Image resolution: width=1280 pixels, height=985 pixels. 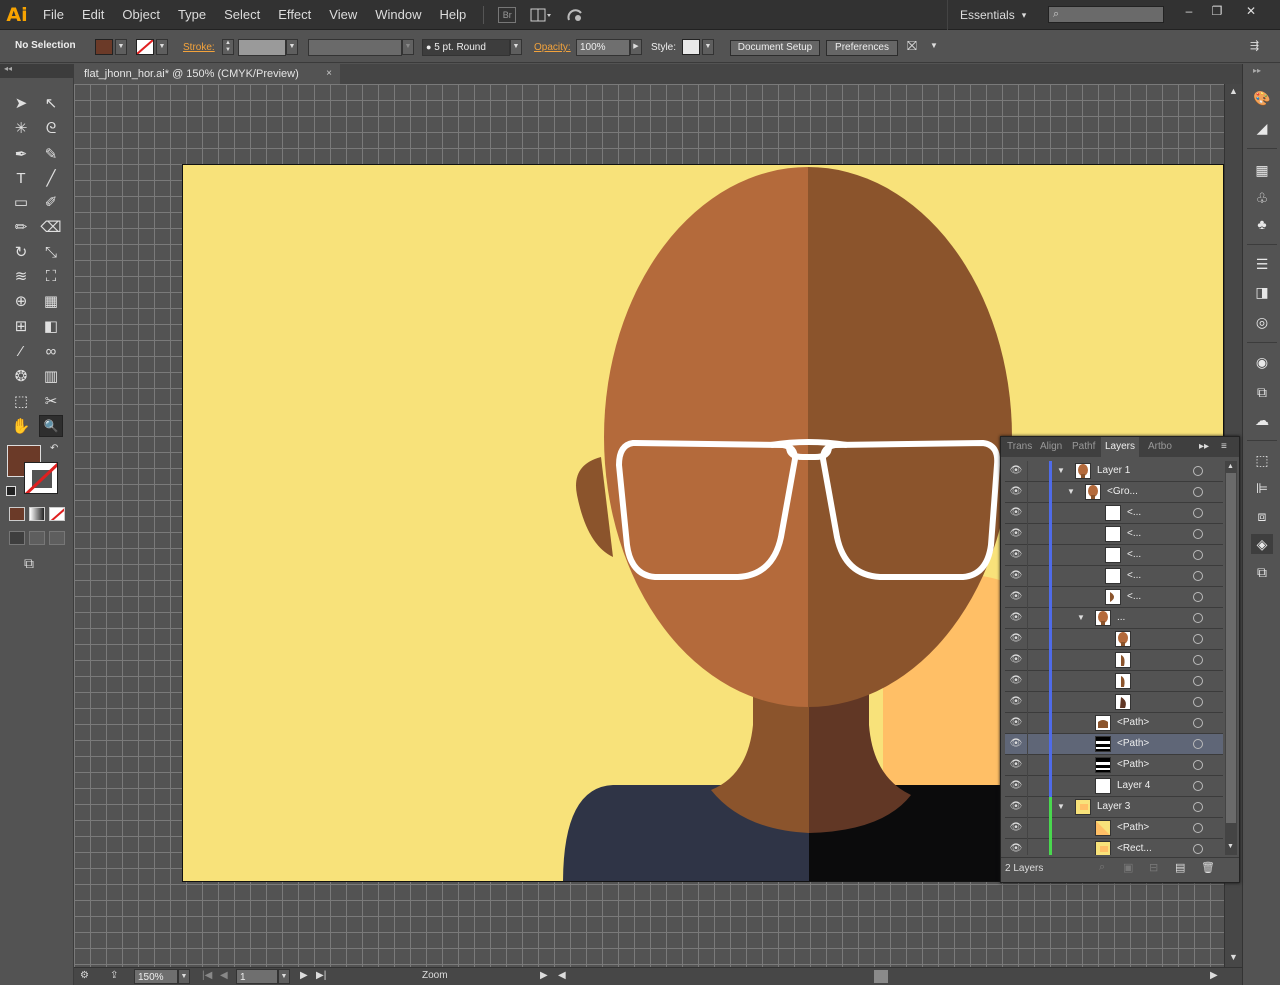 What do you see at coordinates (775, 48) in the screenshot?
I see `document-setup-button: Document Setup` at bounding box center [775, 48].